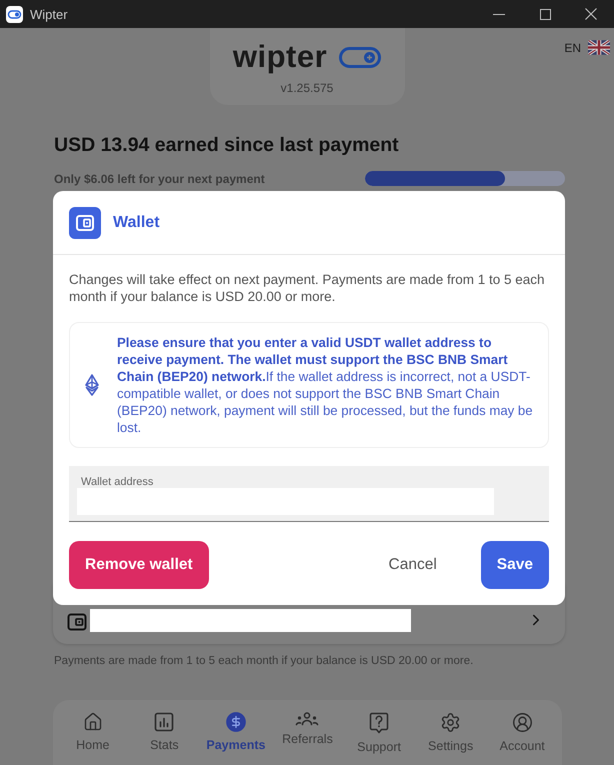 This screenshot has width=614, height=765. What do you see at coordinates (14, 14) in the screenshot?
I see `app-icon` at bounding box center [14, 14].